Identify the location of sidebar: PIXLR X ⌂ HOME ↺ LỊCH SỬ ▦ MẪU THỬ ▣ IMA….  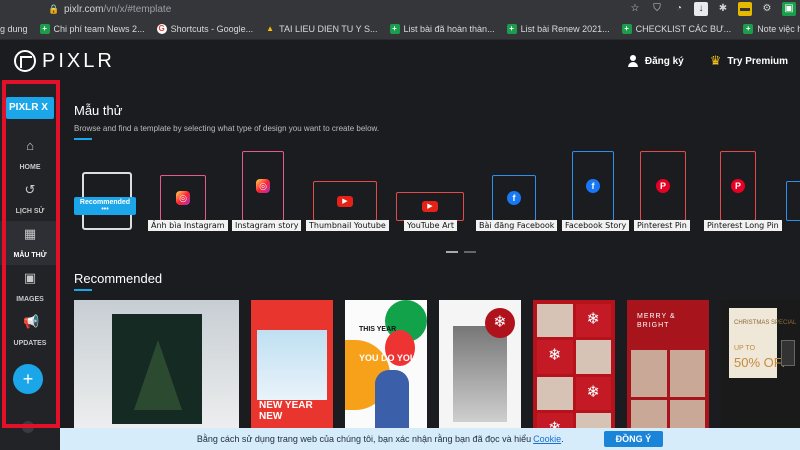
(30, 265).